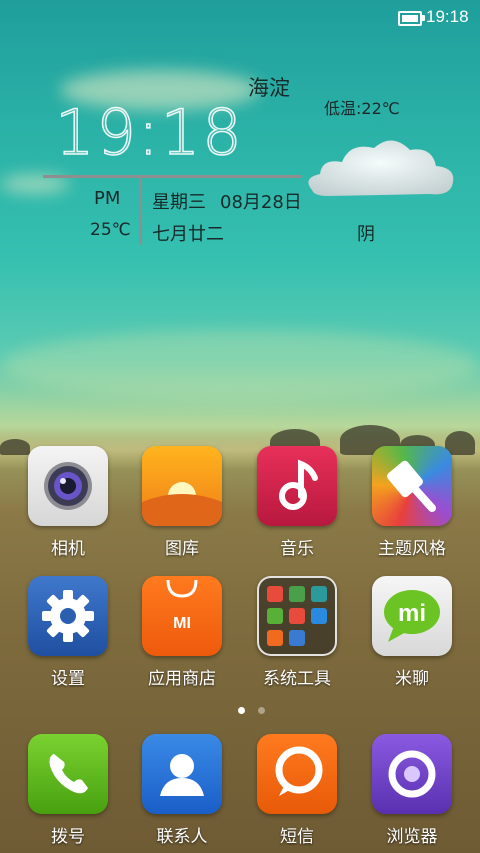  What do you see at coordinates (240, 365) in the screenshot?
I see `wallpaper-haze` at bounding box center [240, 365].